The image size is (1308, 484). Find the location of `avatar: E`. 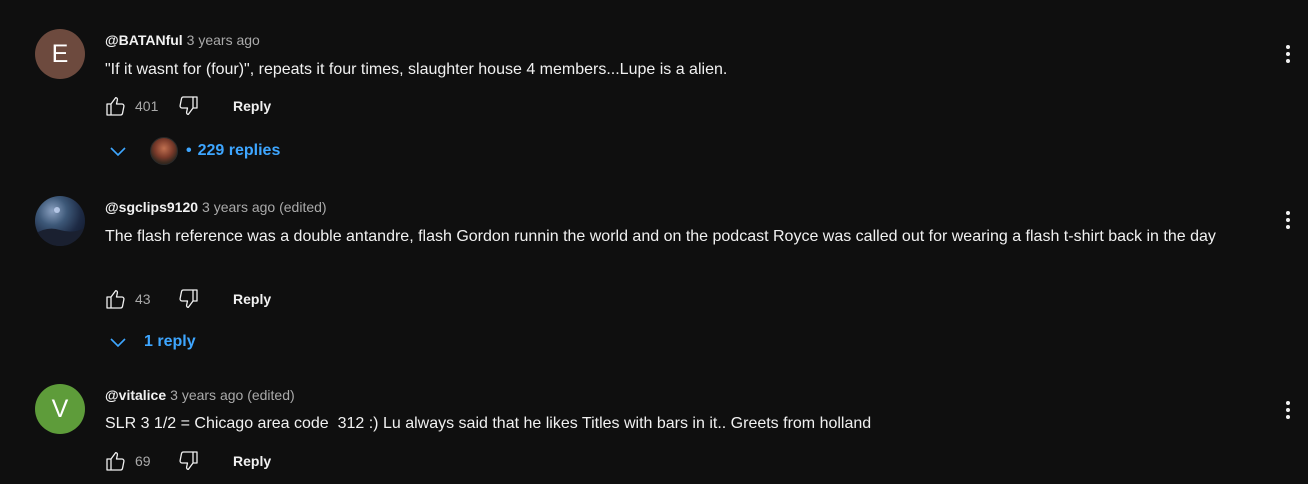

avatar: E is located at coordinates (60, 54).